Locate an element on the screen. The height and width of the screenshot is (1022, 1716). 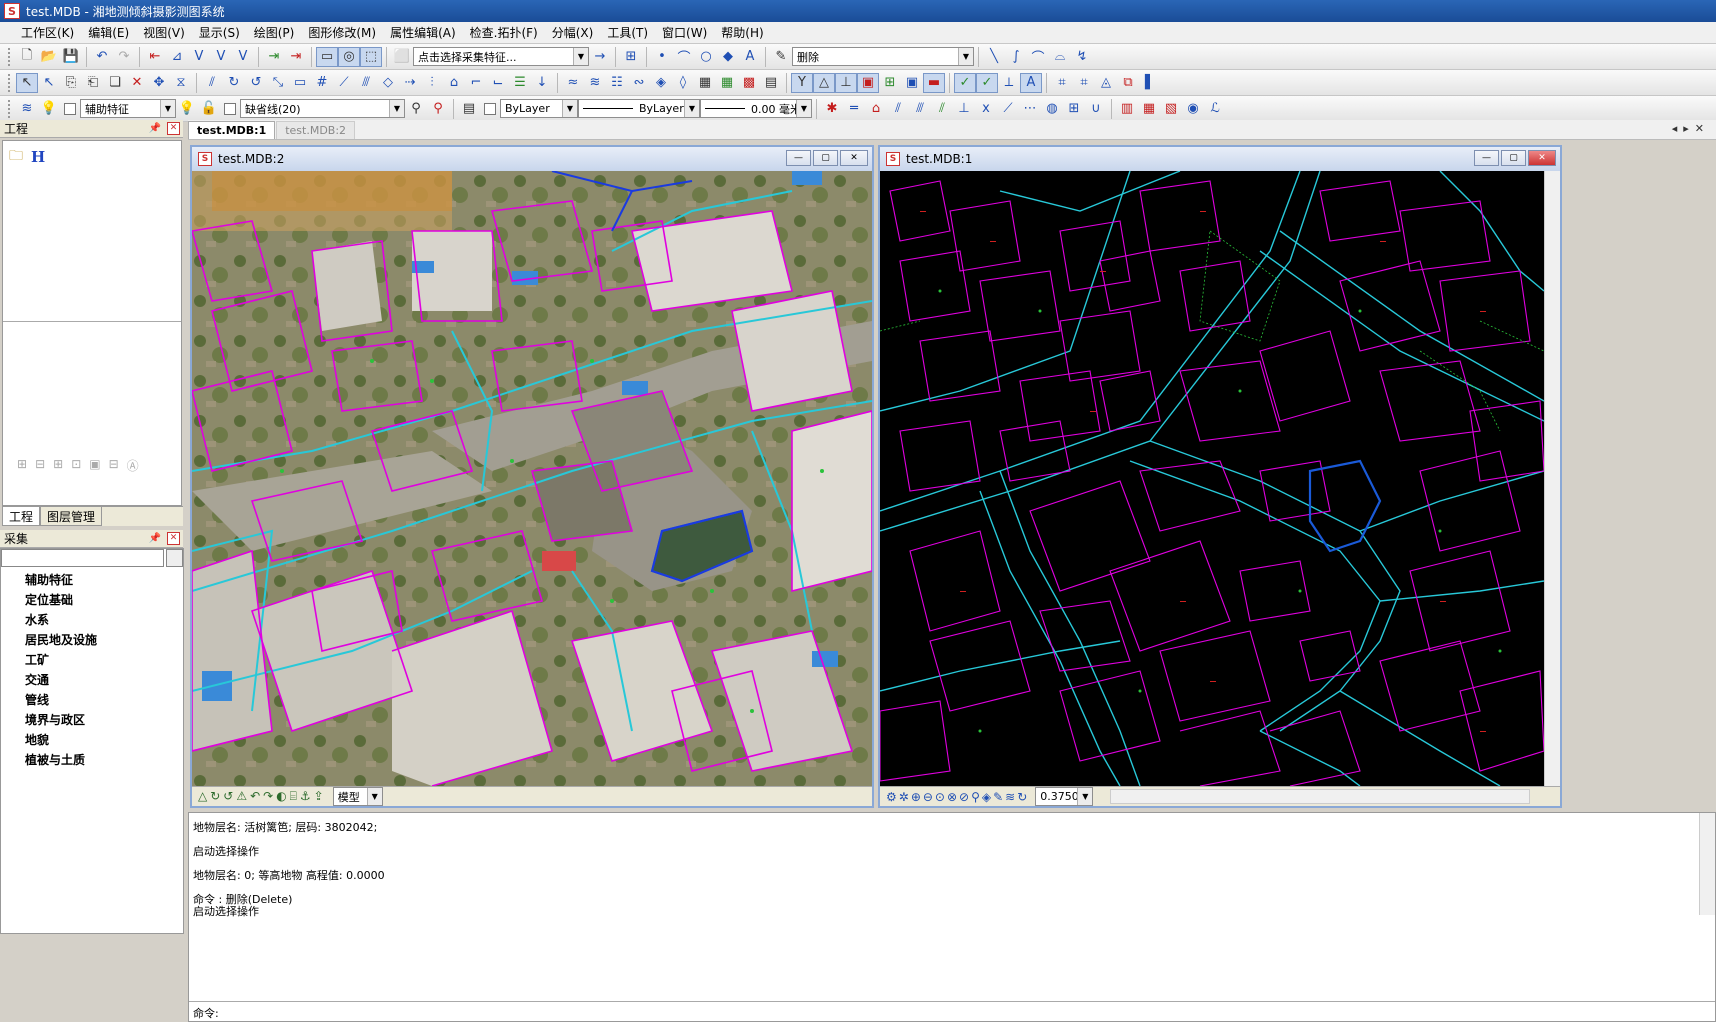
command-combo: 删除 ▼ is located at coordinates (883, 56).